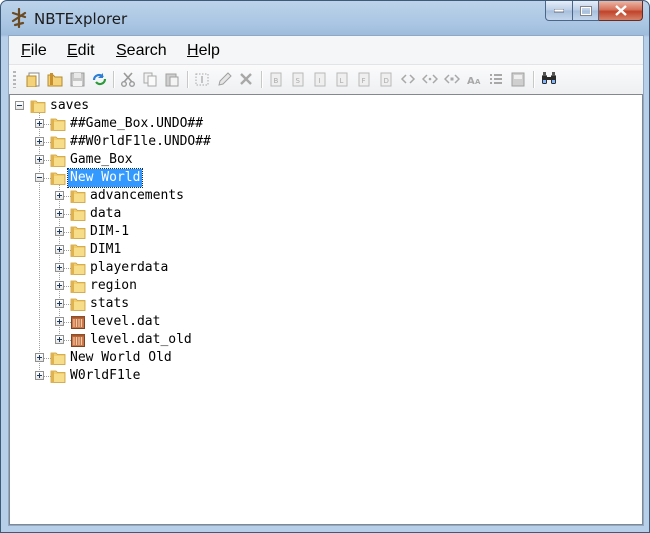 The image size is (650, 533). I want to click on add-list-button, so click(496, 79).